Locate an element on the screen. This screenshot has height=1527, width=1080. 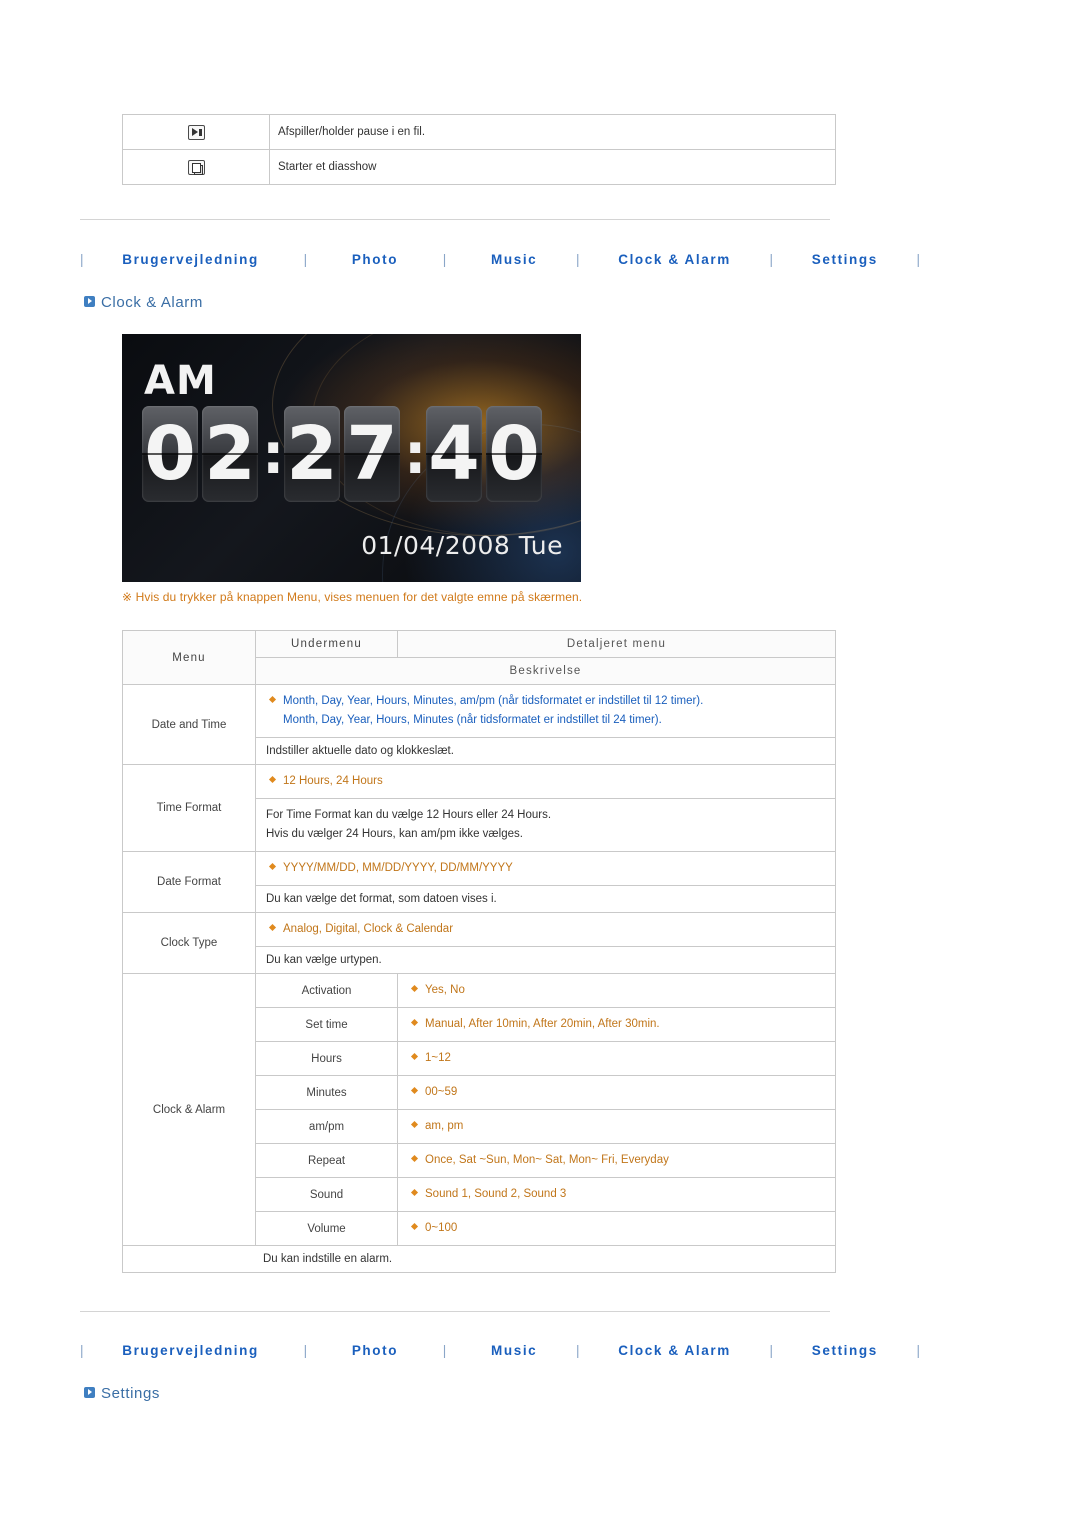
clock-screen-image: AM 0 2 : 2 7 : 4 0 01/04/2008 Tue is located at coordinates (351, 458).